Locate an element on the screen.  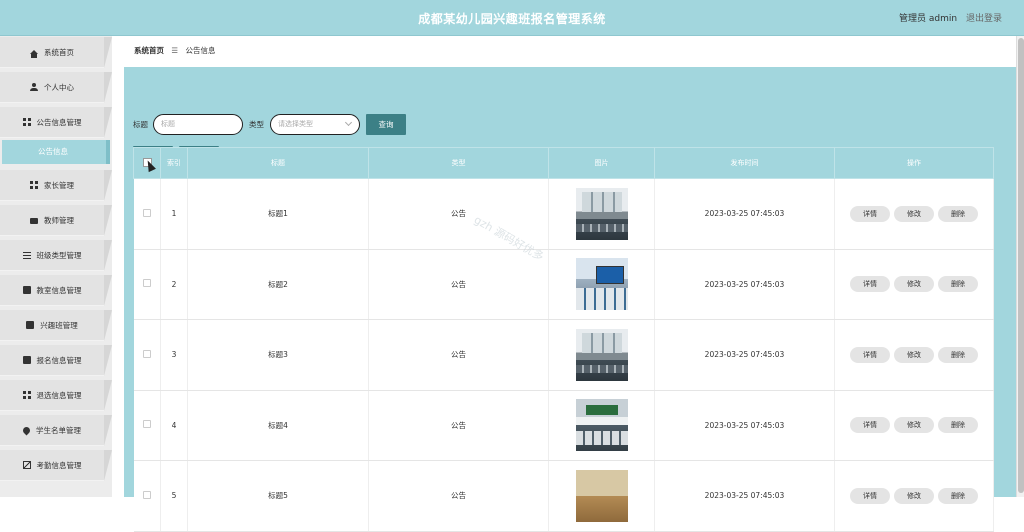
sidebar-item-attendance: 考勤信息管理 is located at coordinates (56, 465).